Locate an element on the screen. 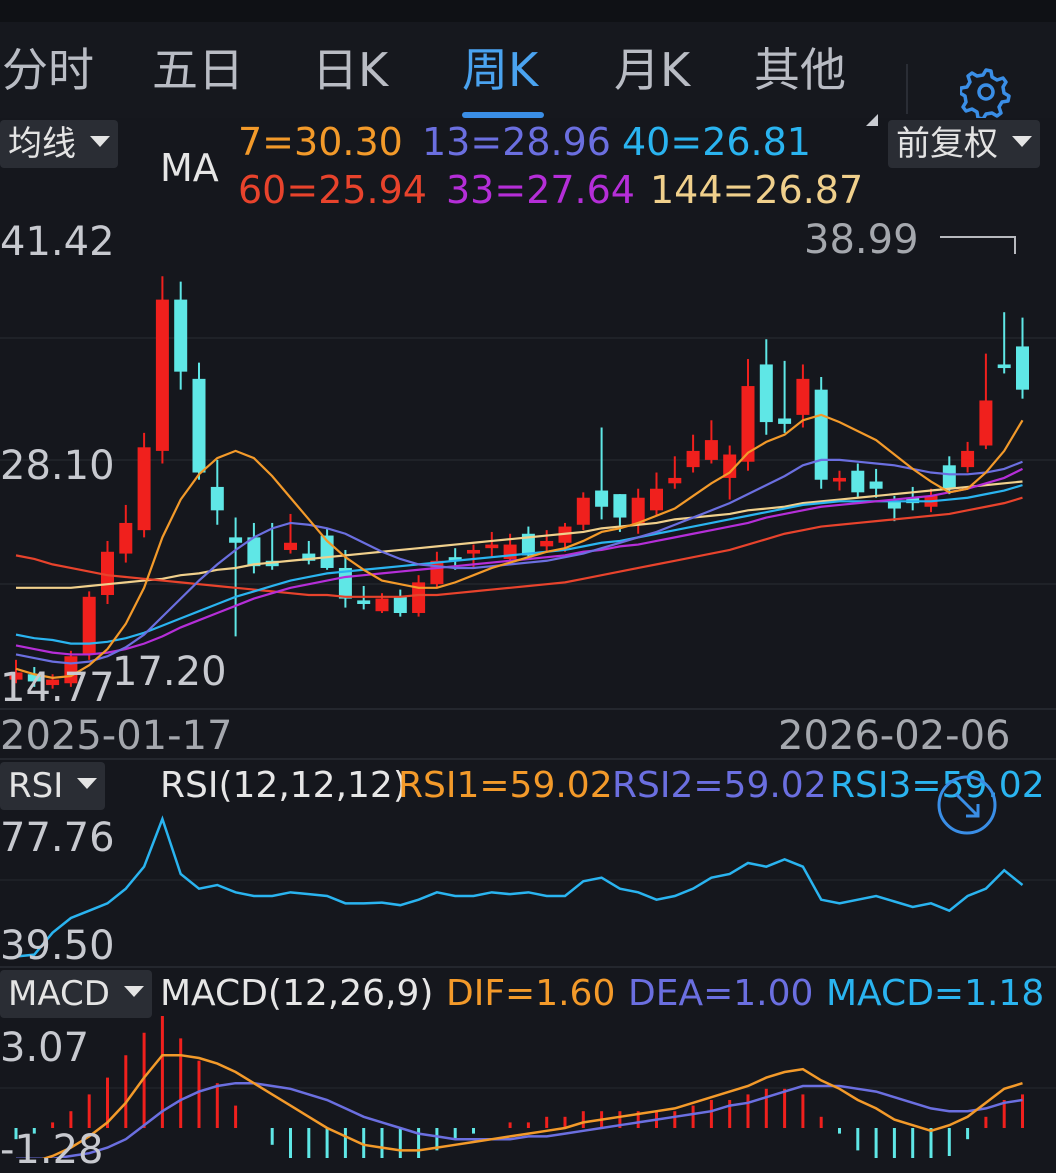  rsi1-value: RSI1=59.02 is located at coordinates (505, 785).